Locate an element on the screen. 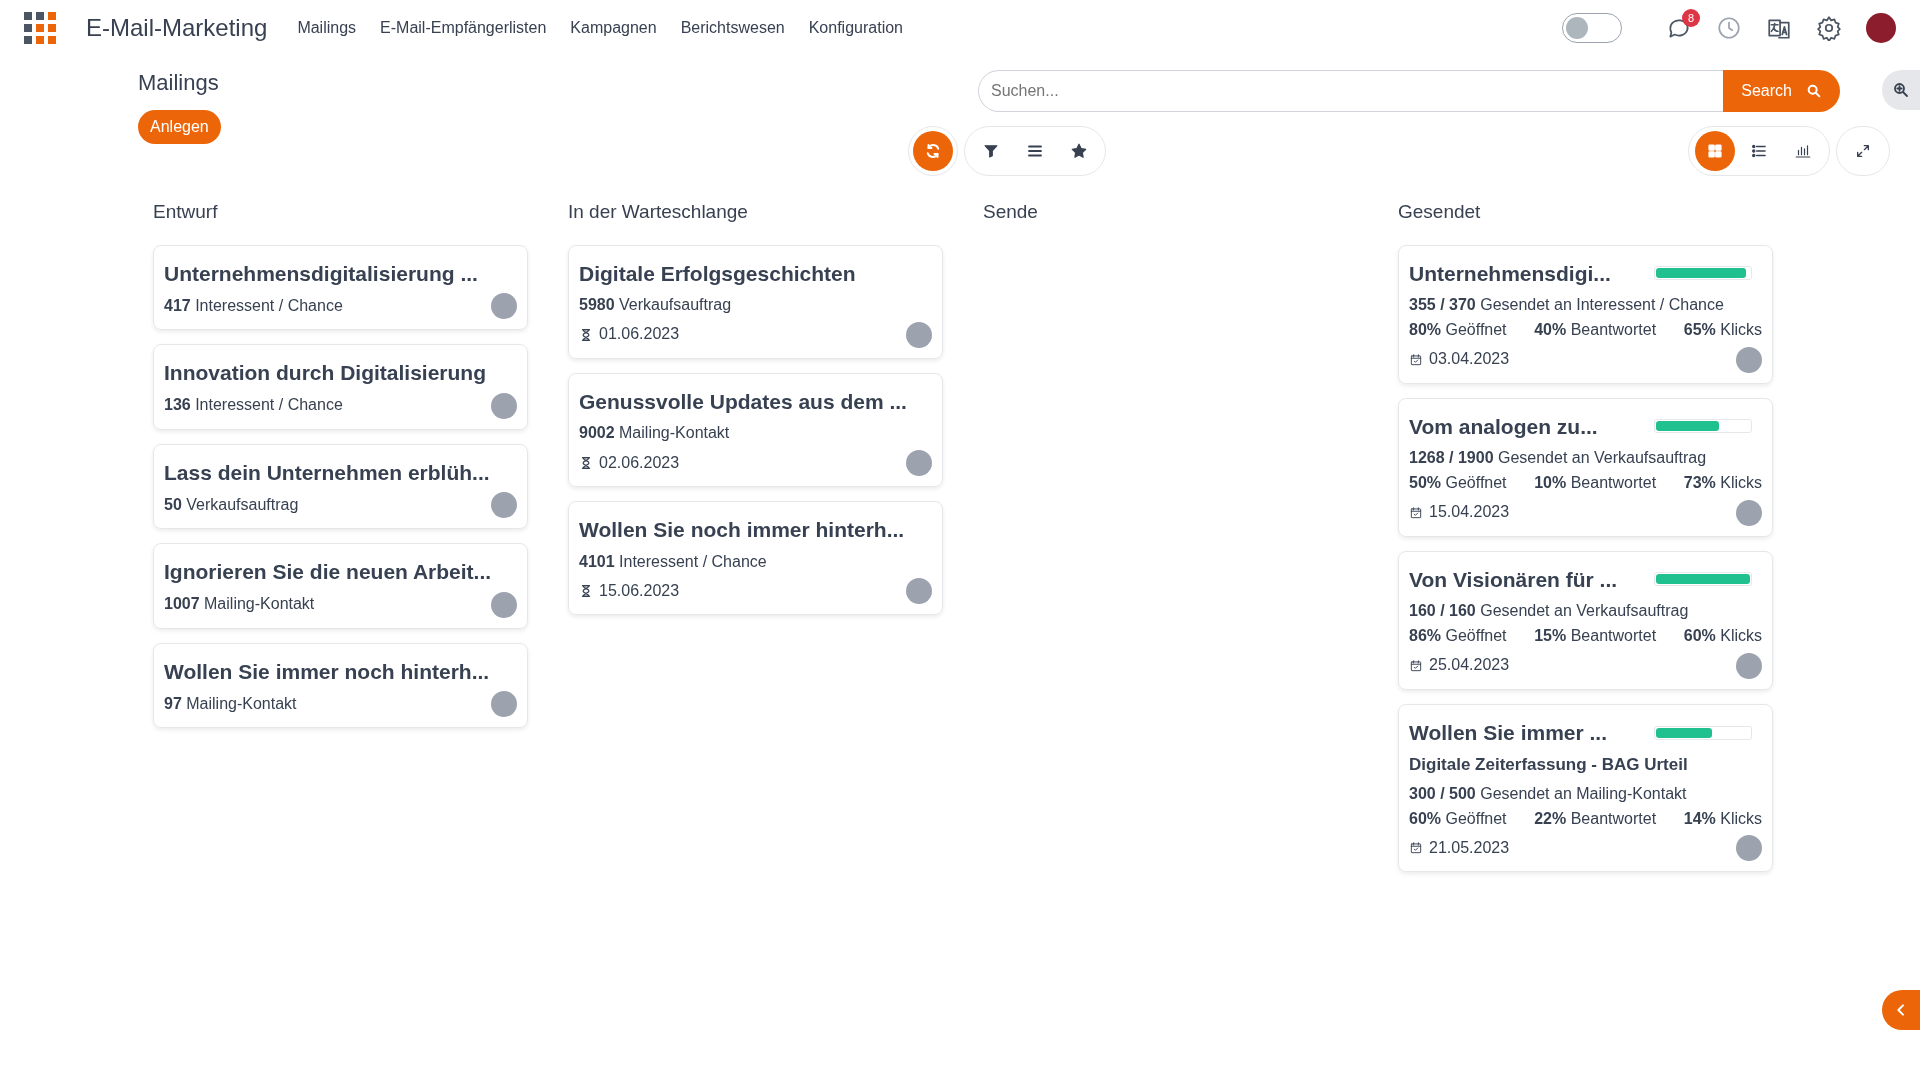 This screenshot has width=1920, height=1080. column-title: In der Warteschlange is located at coordinates (658, 212).